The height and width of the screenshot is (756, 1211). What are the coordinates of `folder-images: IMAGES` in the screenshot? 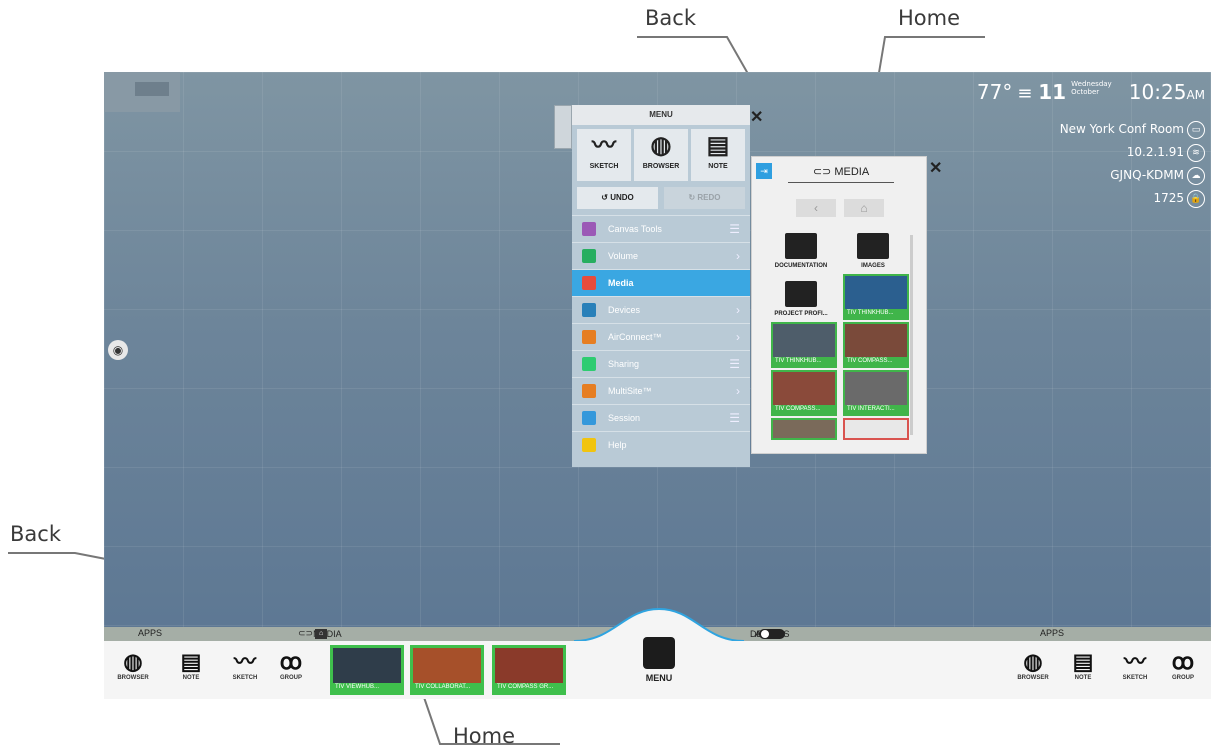 It's located at (873, 251).